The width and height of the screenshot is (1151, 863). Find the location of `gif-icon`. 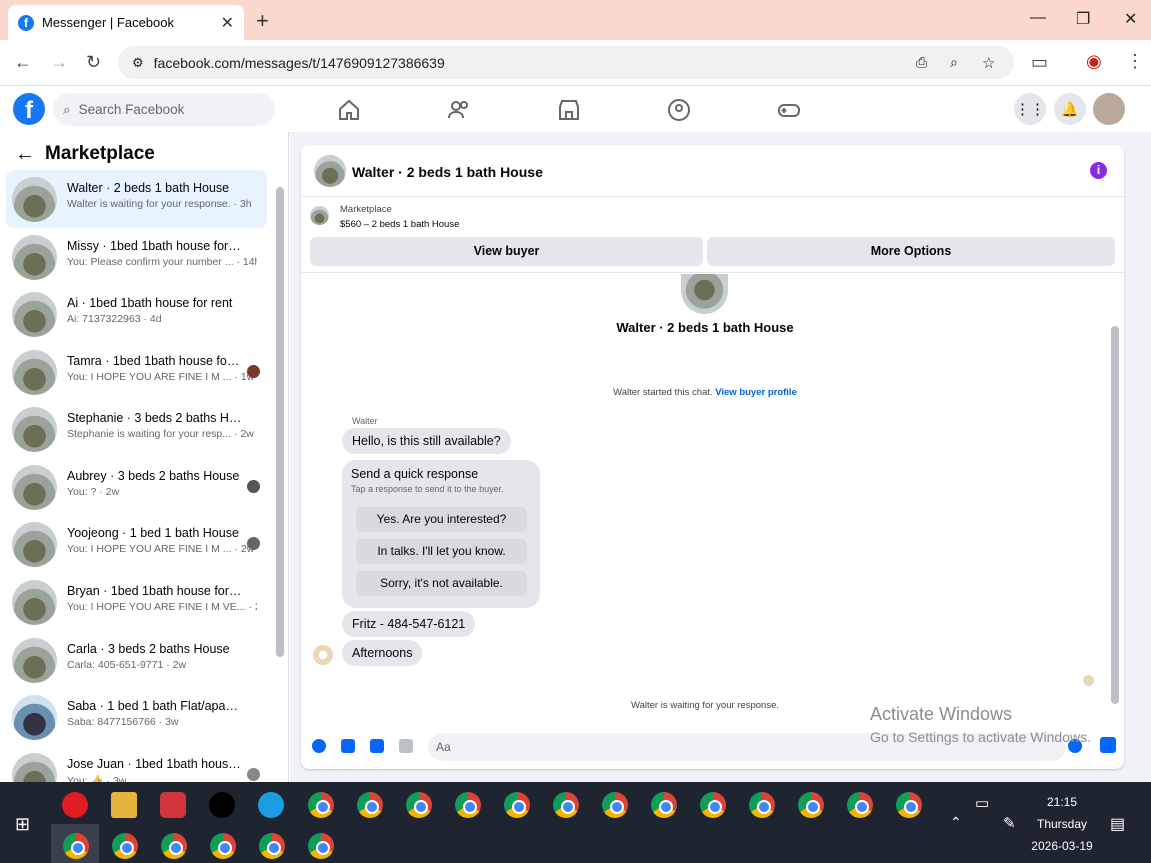

gif-icon is located at coordinates (406, 746).